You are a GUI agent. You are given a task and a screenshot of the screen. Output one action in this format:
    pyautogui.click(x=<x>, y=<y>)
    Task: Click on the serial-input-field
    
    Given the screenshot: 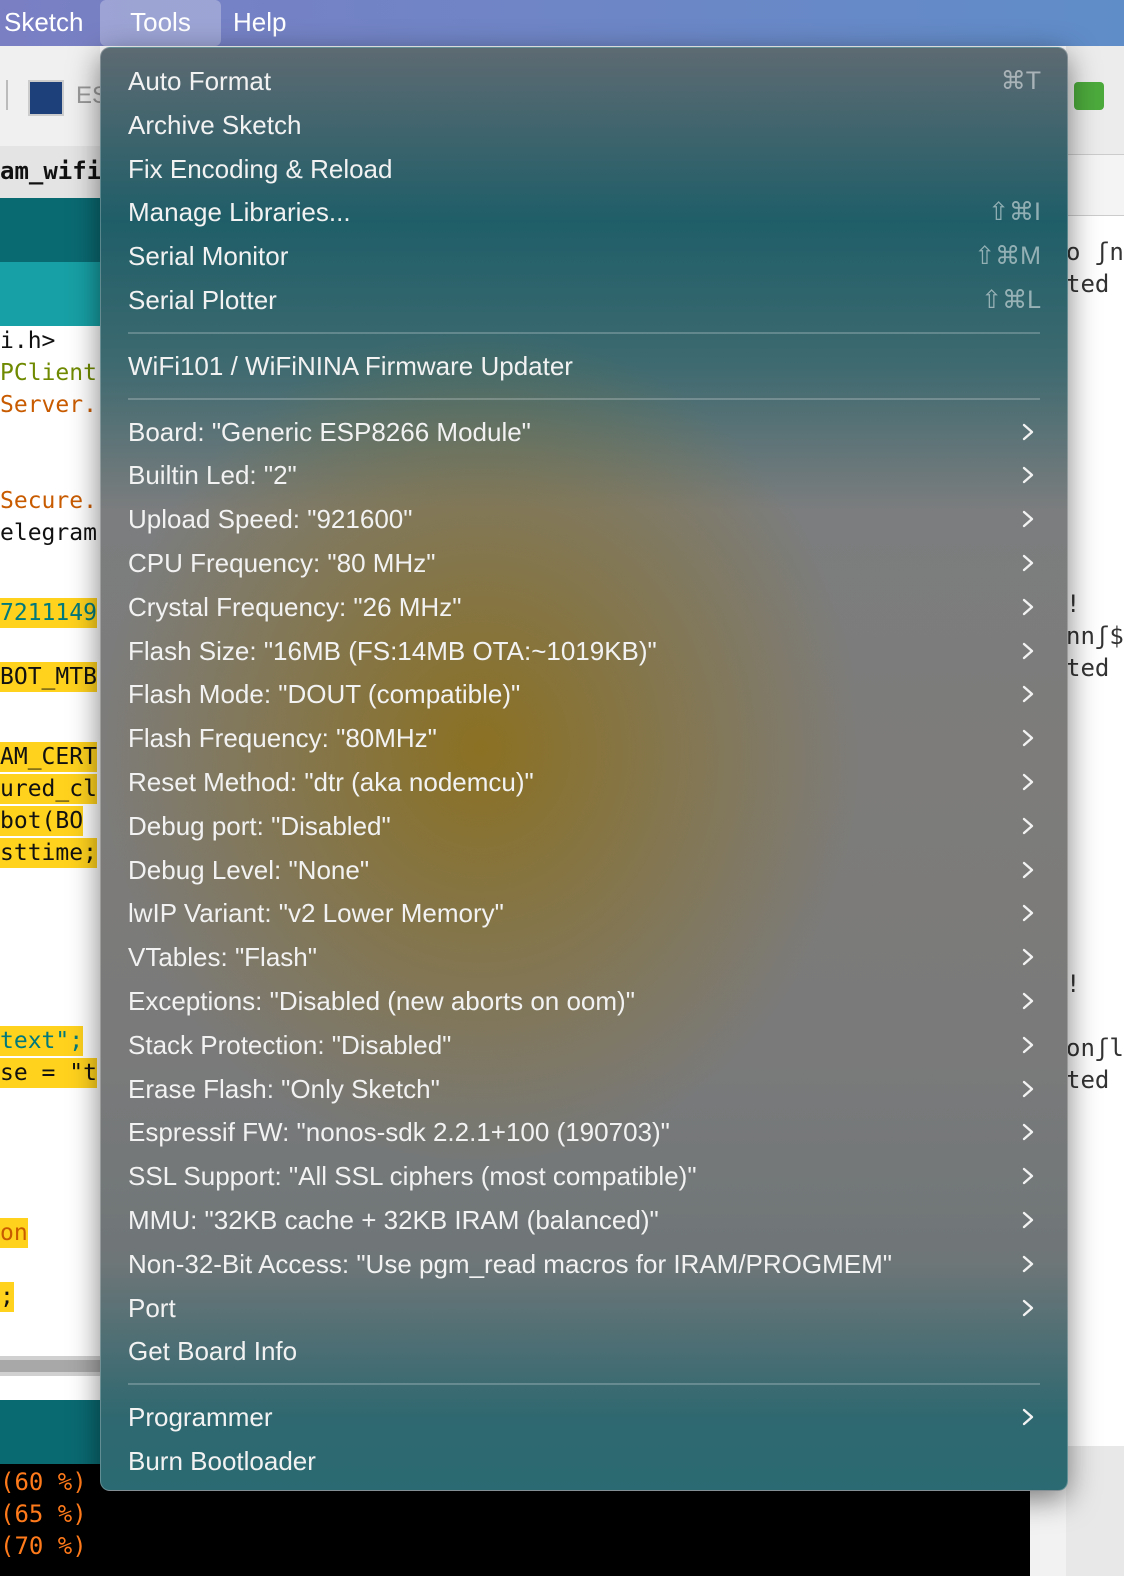 What is the action you would take?
    pyautogui.click(x=1095, y=185)
    